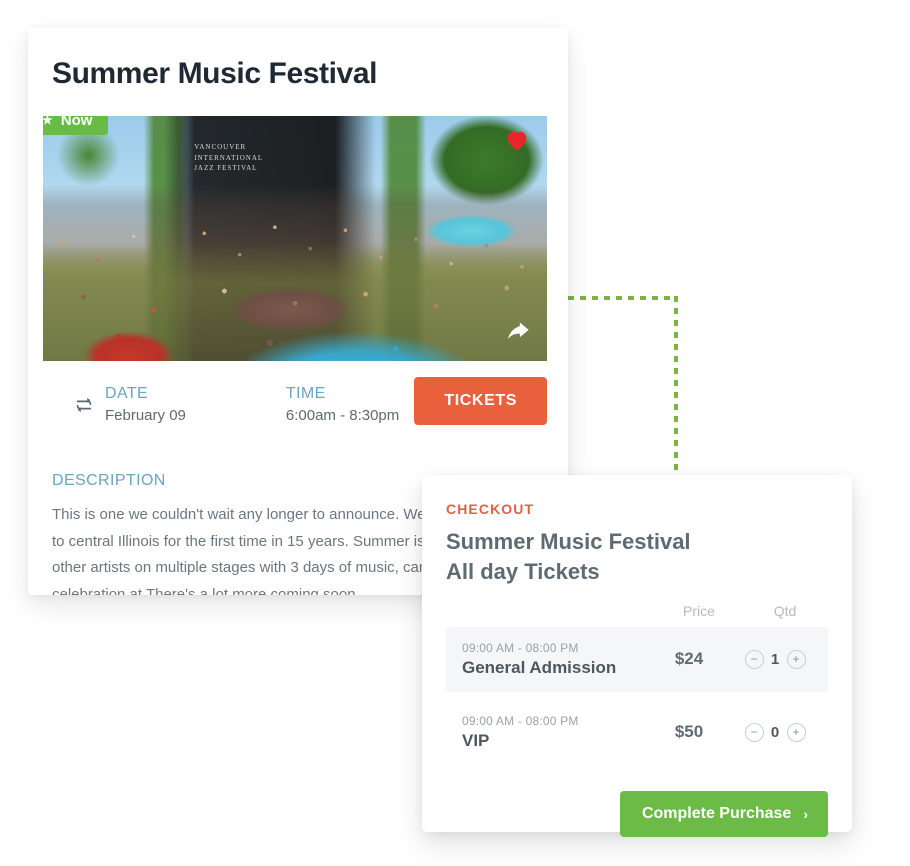 The height and width of the screenshot is (866, 910). Describe the element at coordinates (127, 393) in the screenshot. I see `date-label: DATE` at that location.